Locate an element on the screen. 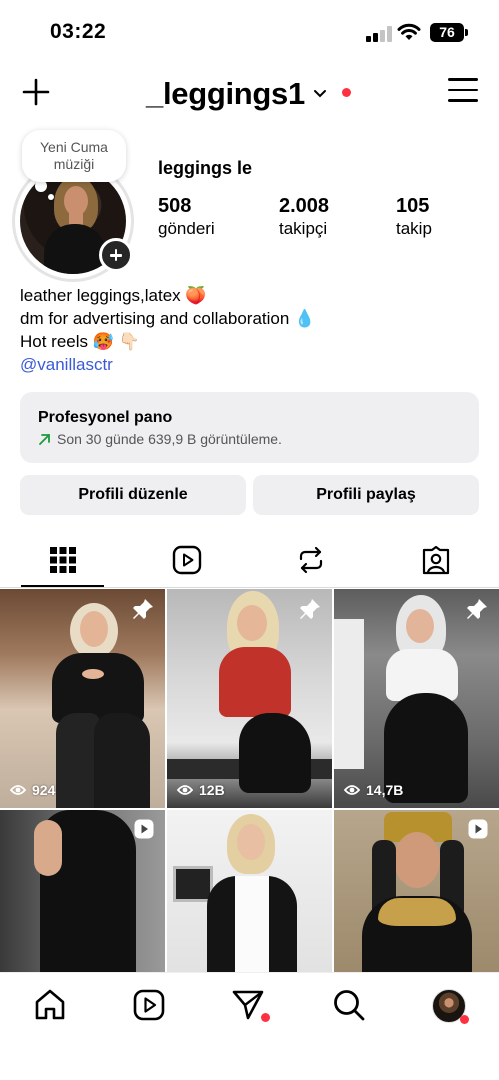 The image size is (499, 1080). up-right-arrow-icon is located at coordinates (44, 439).